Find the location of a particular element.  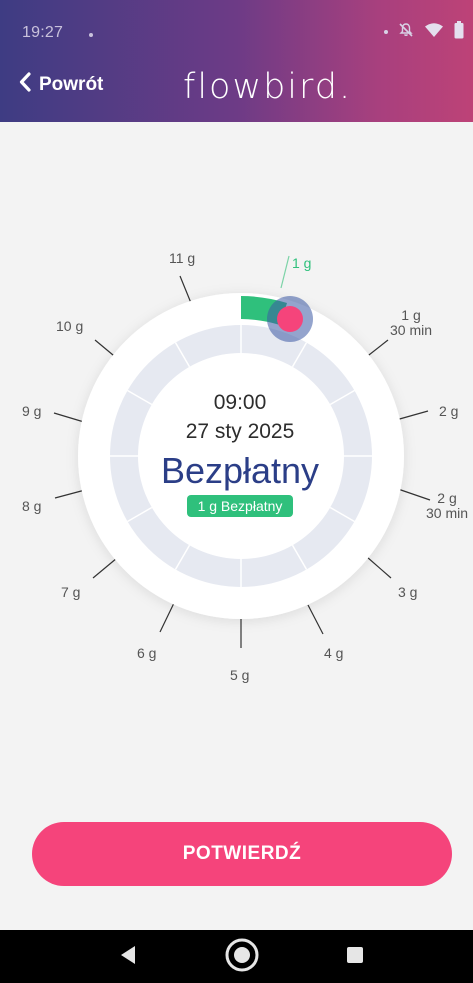

tick-label-8g: 8 g is located at coordinates (32, 506).